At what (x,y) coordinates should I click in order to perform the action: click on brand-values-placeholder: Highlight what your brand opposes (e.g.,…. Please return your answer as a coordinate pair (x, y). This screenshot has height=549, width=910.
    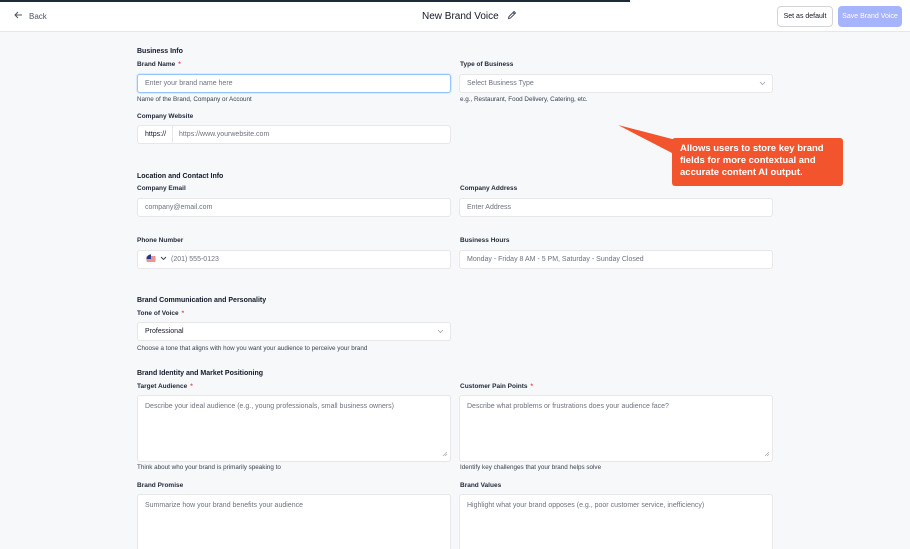
    Looking at the image, I should click on (586, 505).